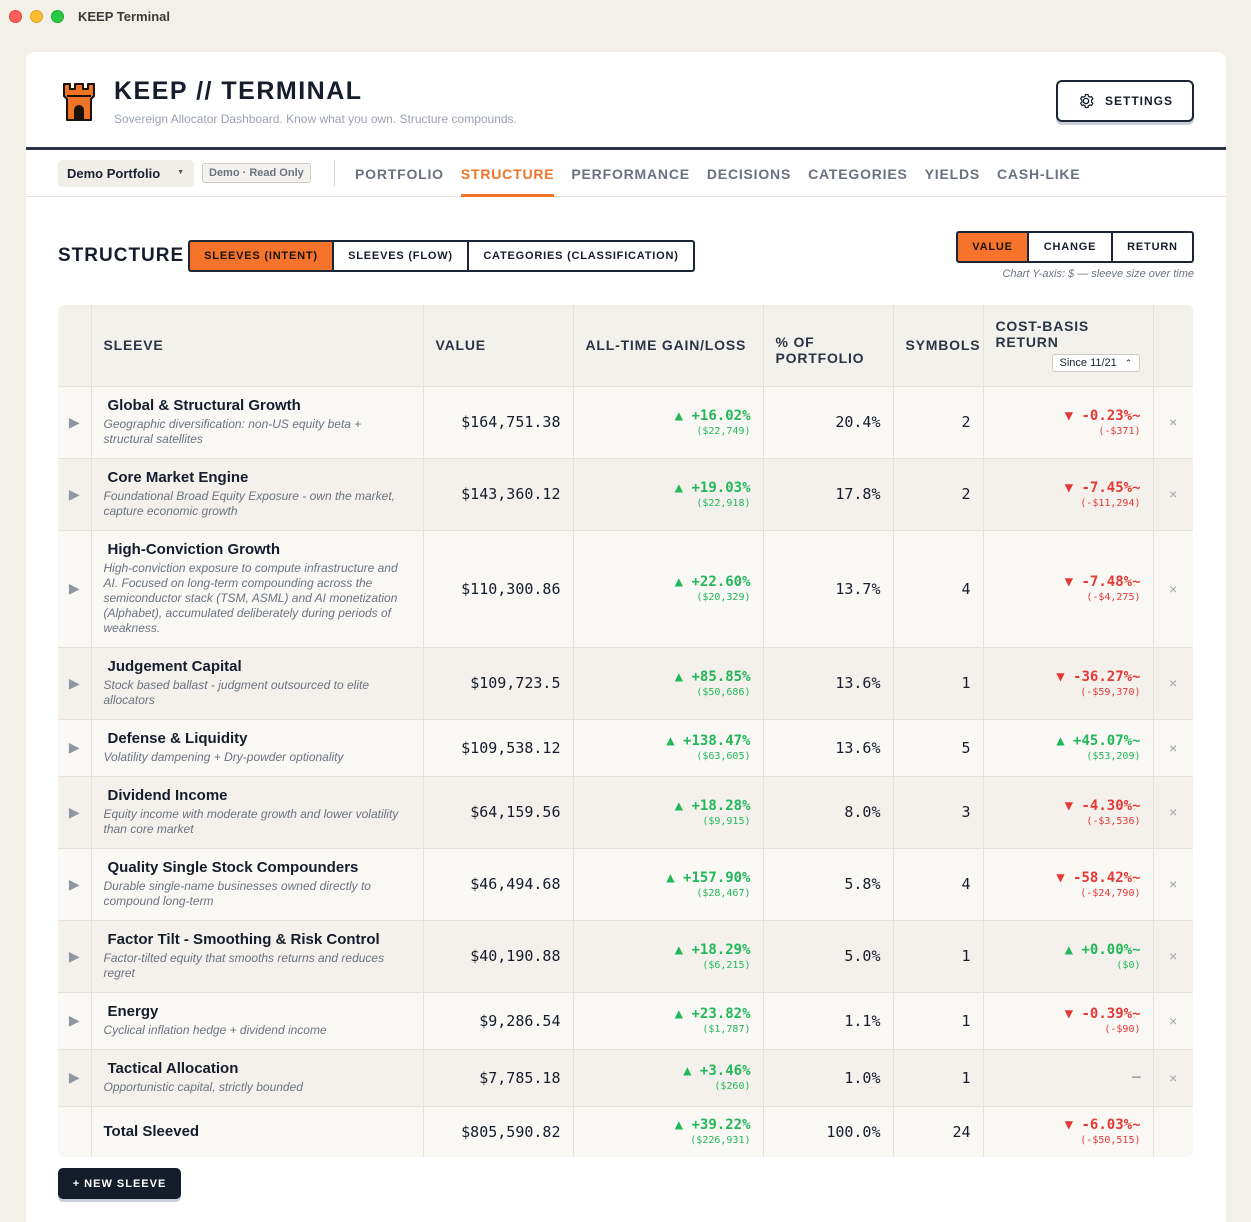 Image resolution: width=1251 pixels, height=1222 pixels. What do you see at coordinates (36, 16) in the screenshot?
I see `minimize-window-button` at bounding box center [36, 16].